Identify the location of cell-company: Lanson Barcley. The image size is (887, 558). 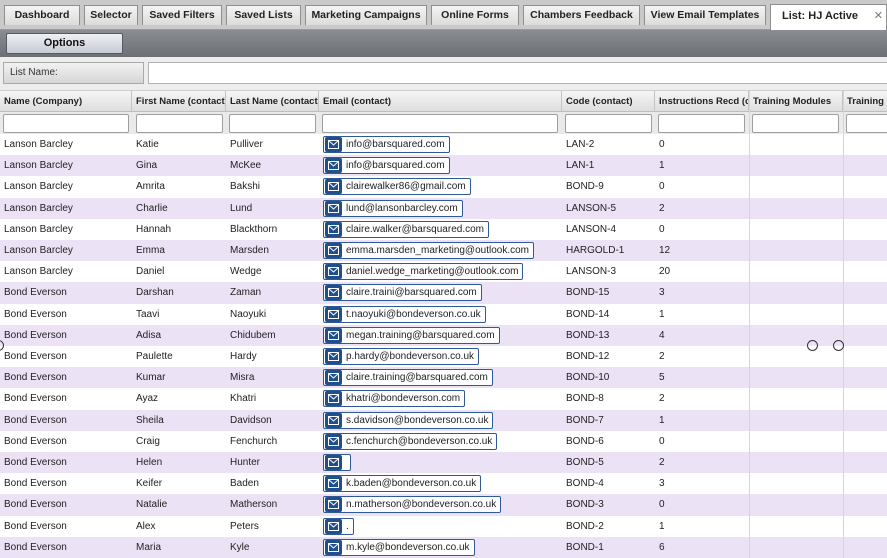
(38, 187).